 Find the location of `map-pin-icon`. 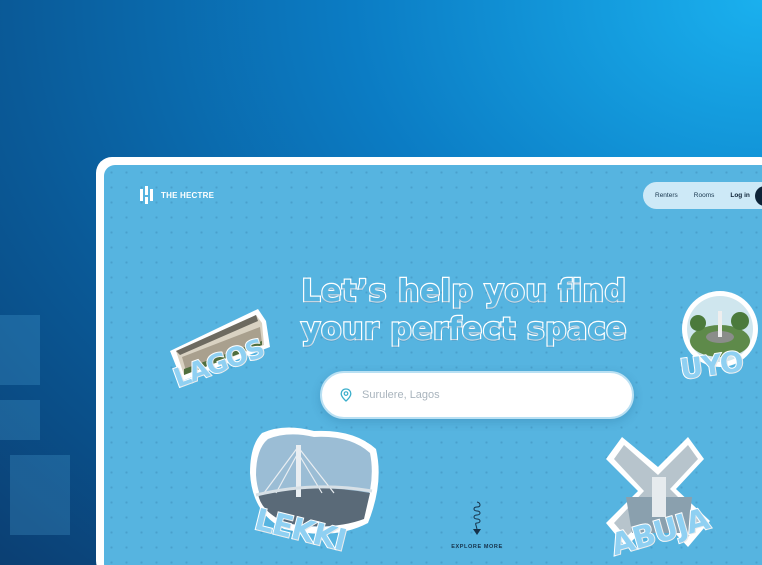

map-pin-icon is located at coordinates (346, 395).